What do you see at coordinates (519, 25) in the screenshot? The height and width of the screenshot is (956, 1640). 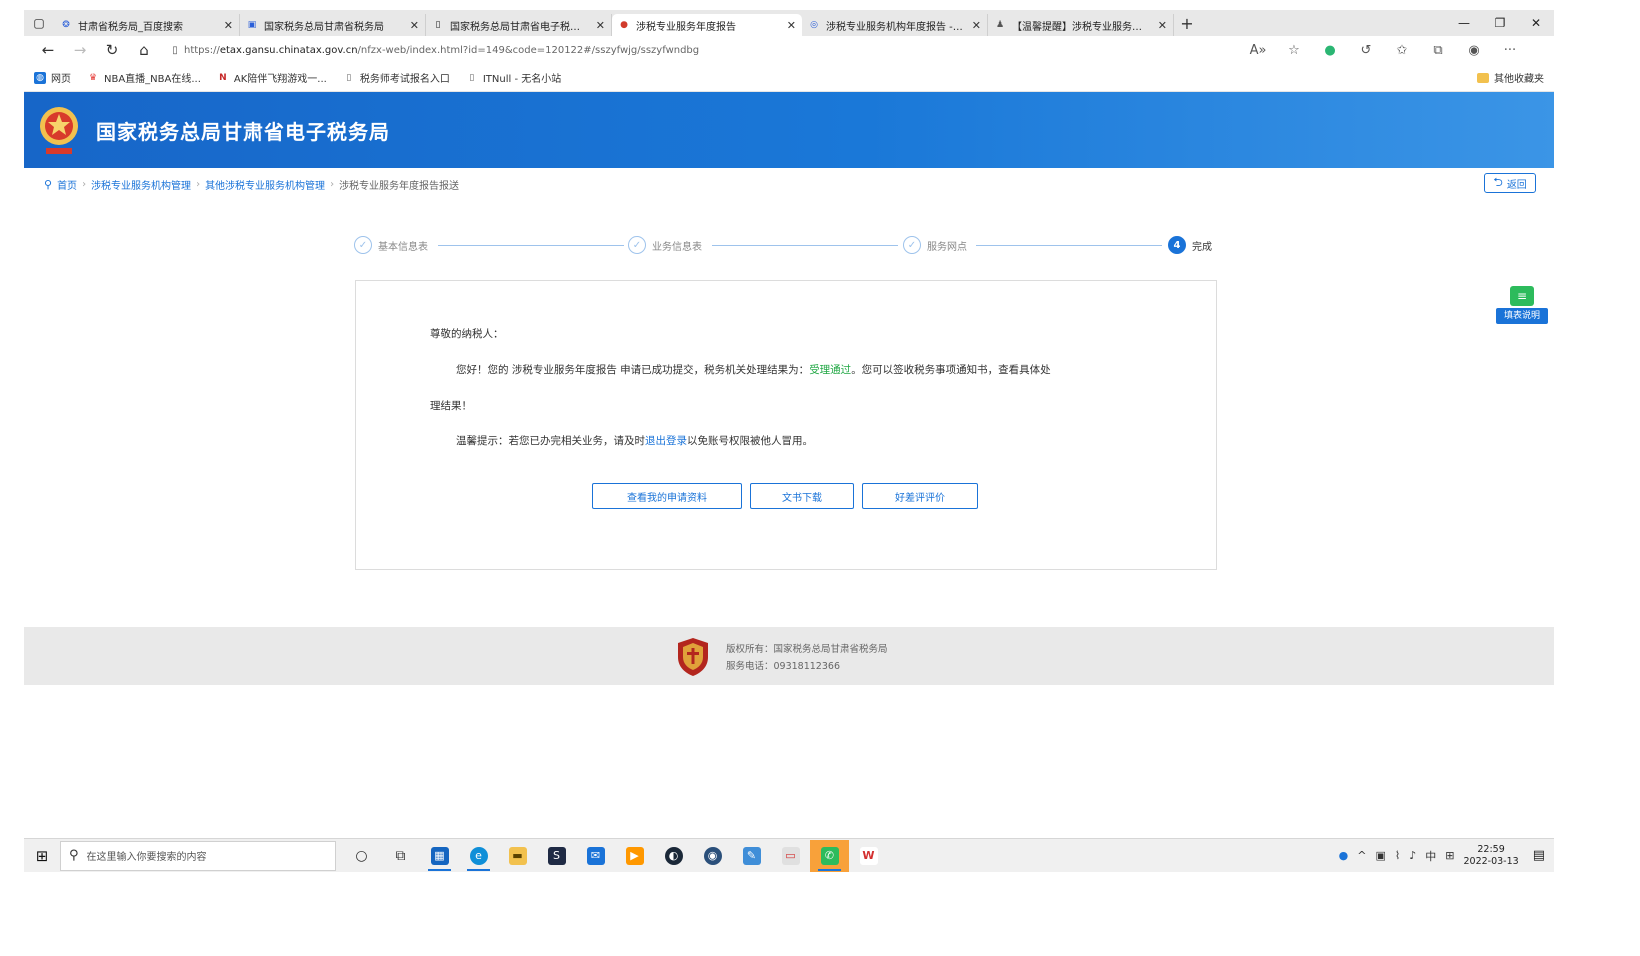 I see `browser-tab: ▯ 国家税务总局甘肃省电子税务局 ✕` at bounding box center [519, 25].